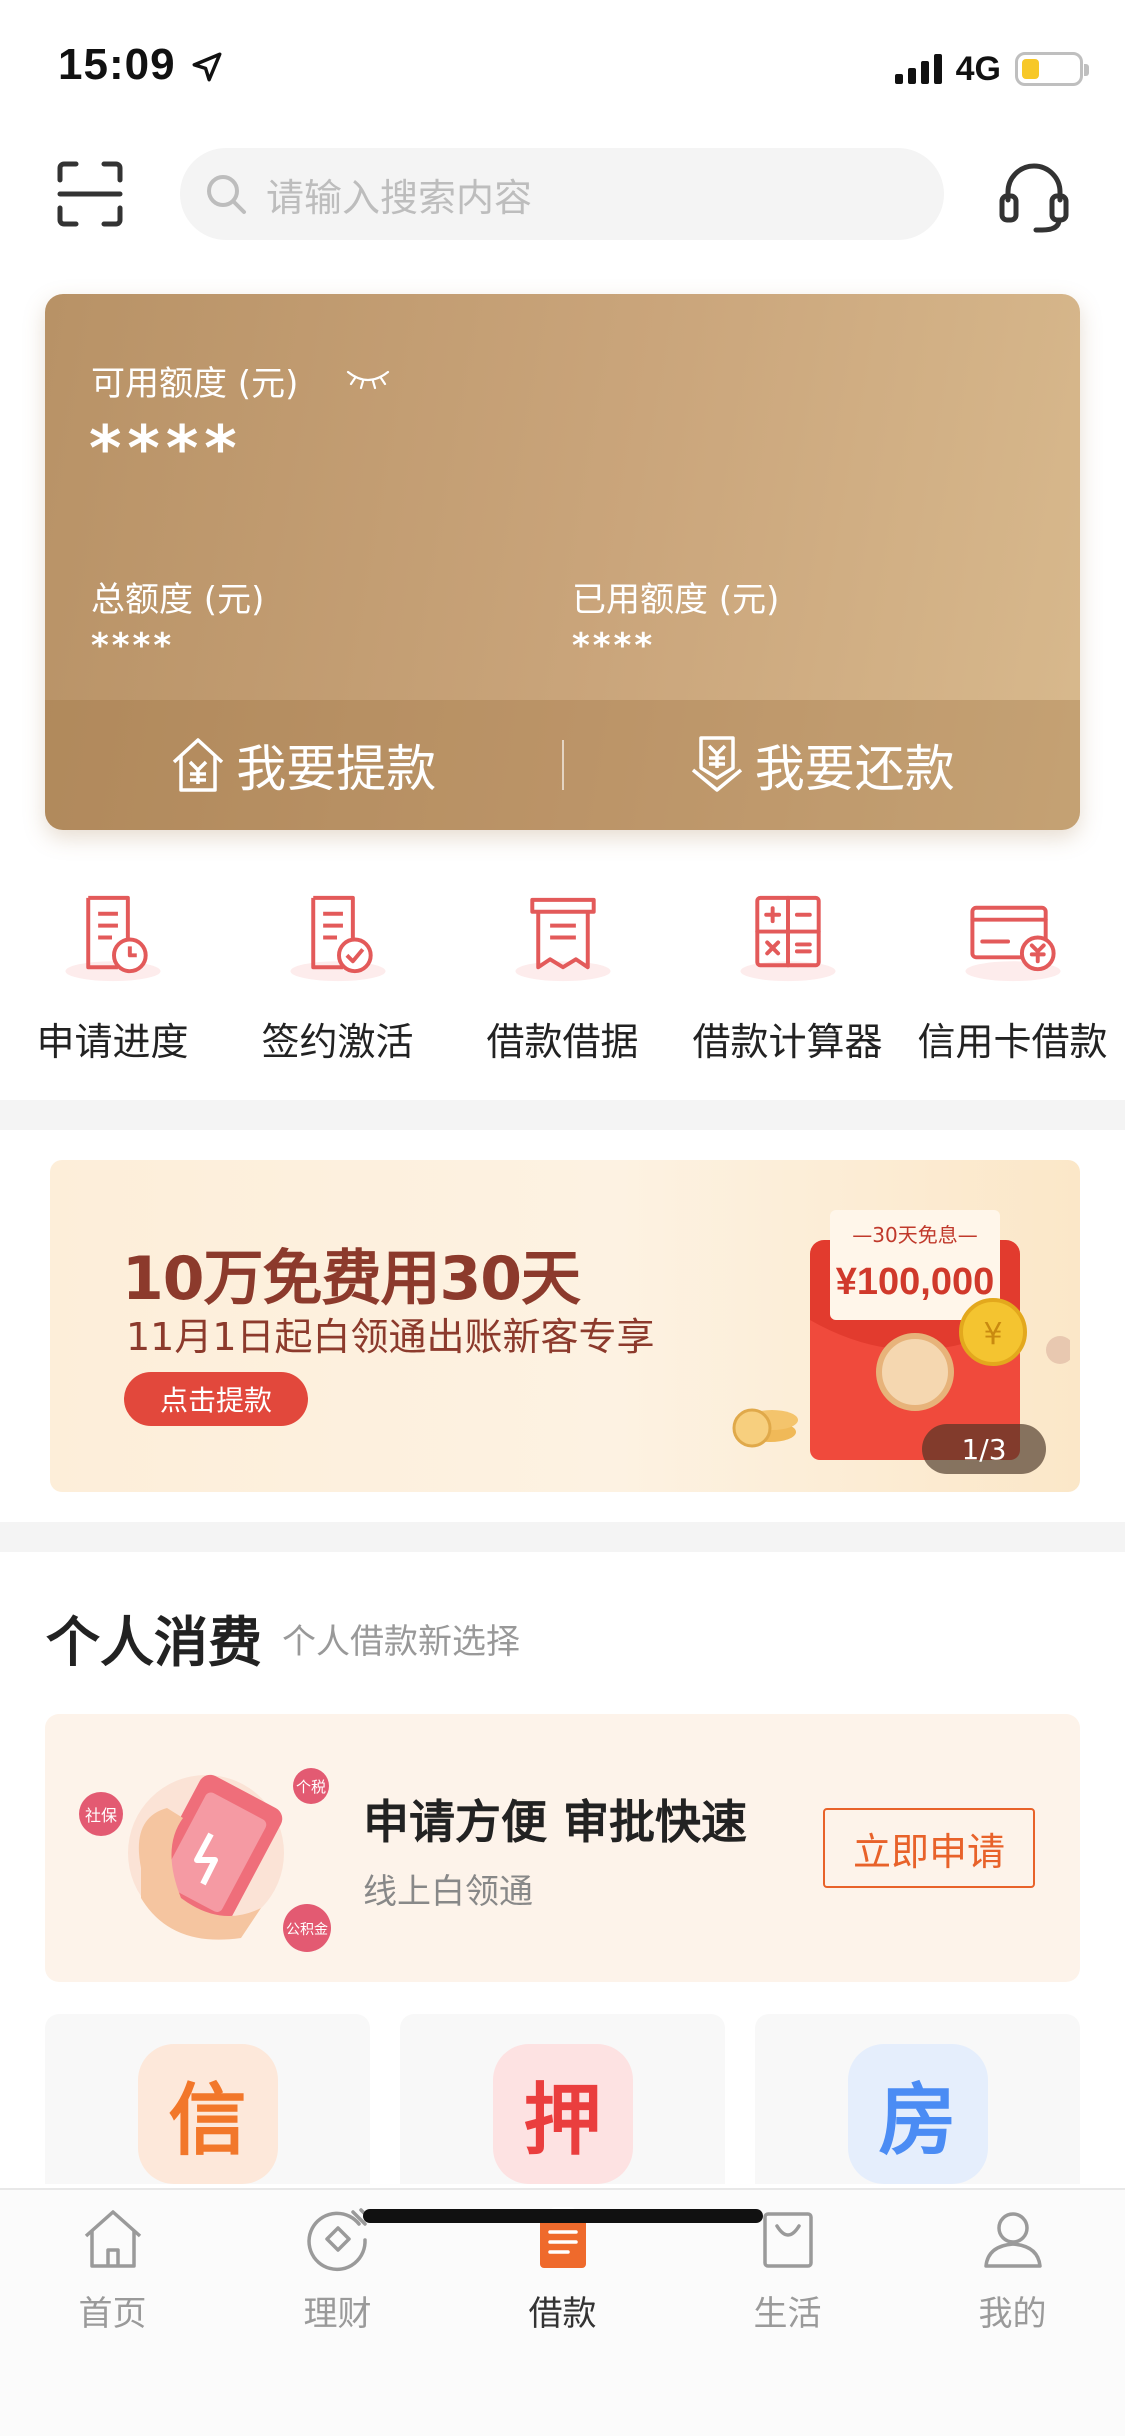 The width and height of the screenshot is (1125, 2436). Describe the element at coordinates (368, 379) in the screenshot. I see `eye-closed-icon` at that location.